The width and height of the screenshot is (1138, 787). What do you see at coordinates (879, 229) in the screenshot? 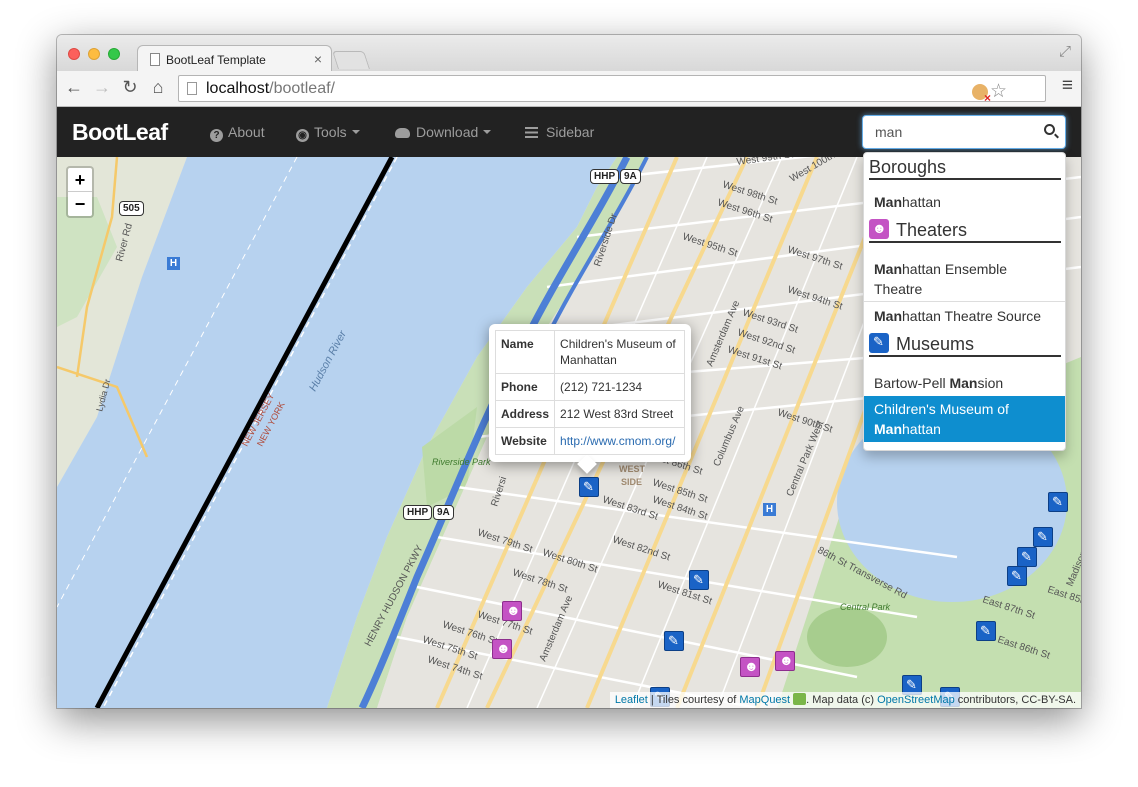
I see `theater-icon` at bounding box center [879, 229].